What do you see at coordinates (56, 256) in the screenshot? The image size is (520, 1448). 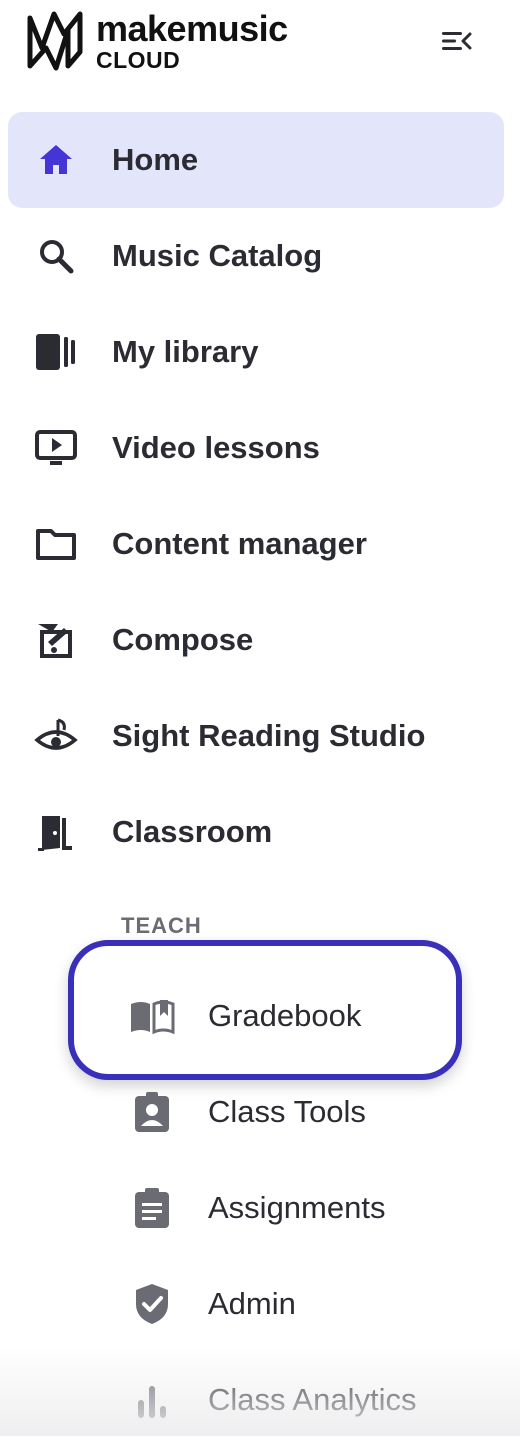 I see `search-icon` at bounding box center [56, 256].